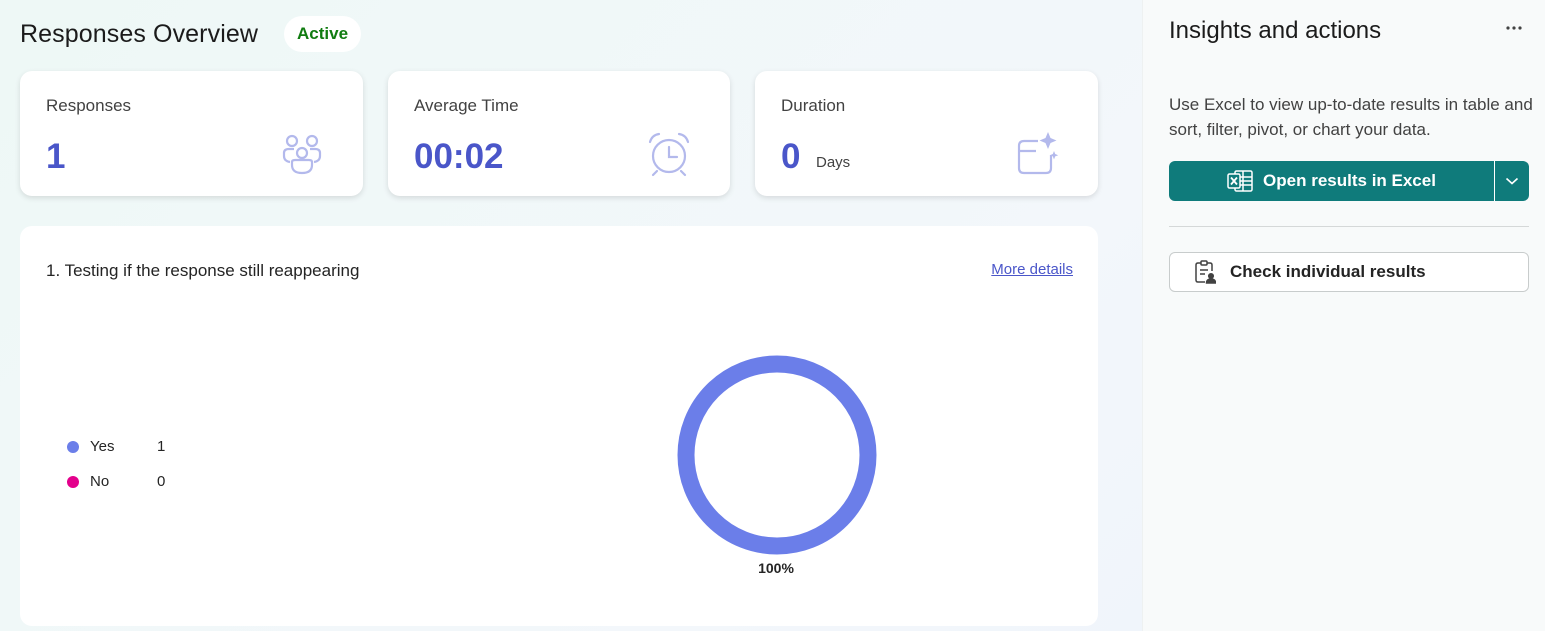 The image size is (1545, 631). I want to click on donut-chart, so click(777, 455).